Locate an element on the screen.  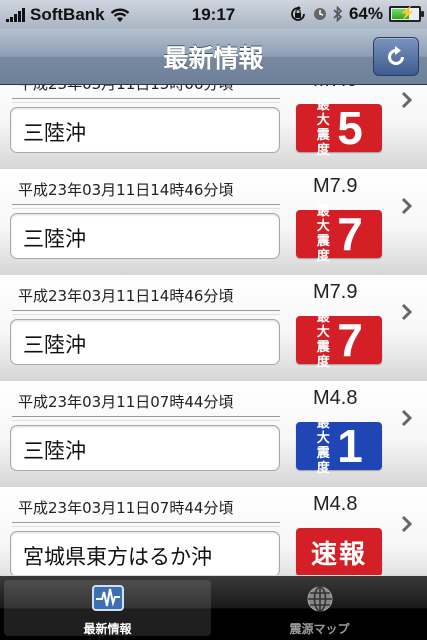
refresh-button is located at coordinates (396, 56).